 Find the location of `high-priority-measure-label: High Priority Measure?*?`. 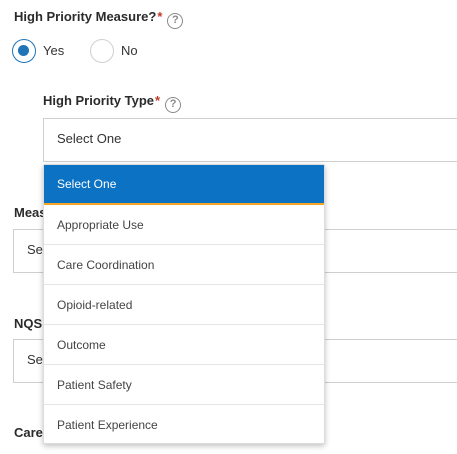

high-priority-measure-label: High Priority Measure?*? is located at coordinates (99, 19).